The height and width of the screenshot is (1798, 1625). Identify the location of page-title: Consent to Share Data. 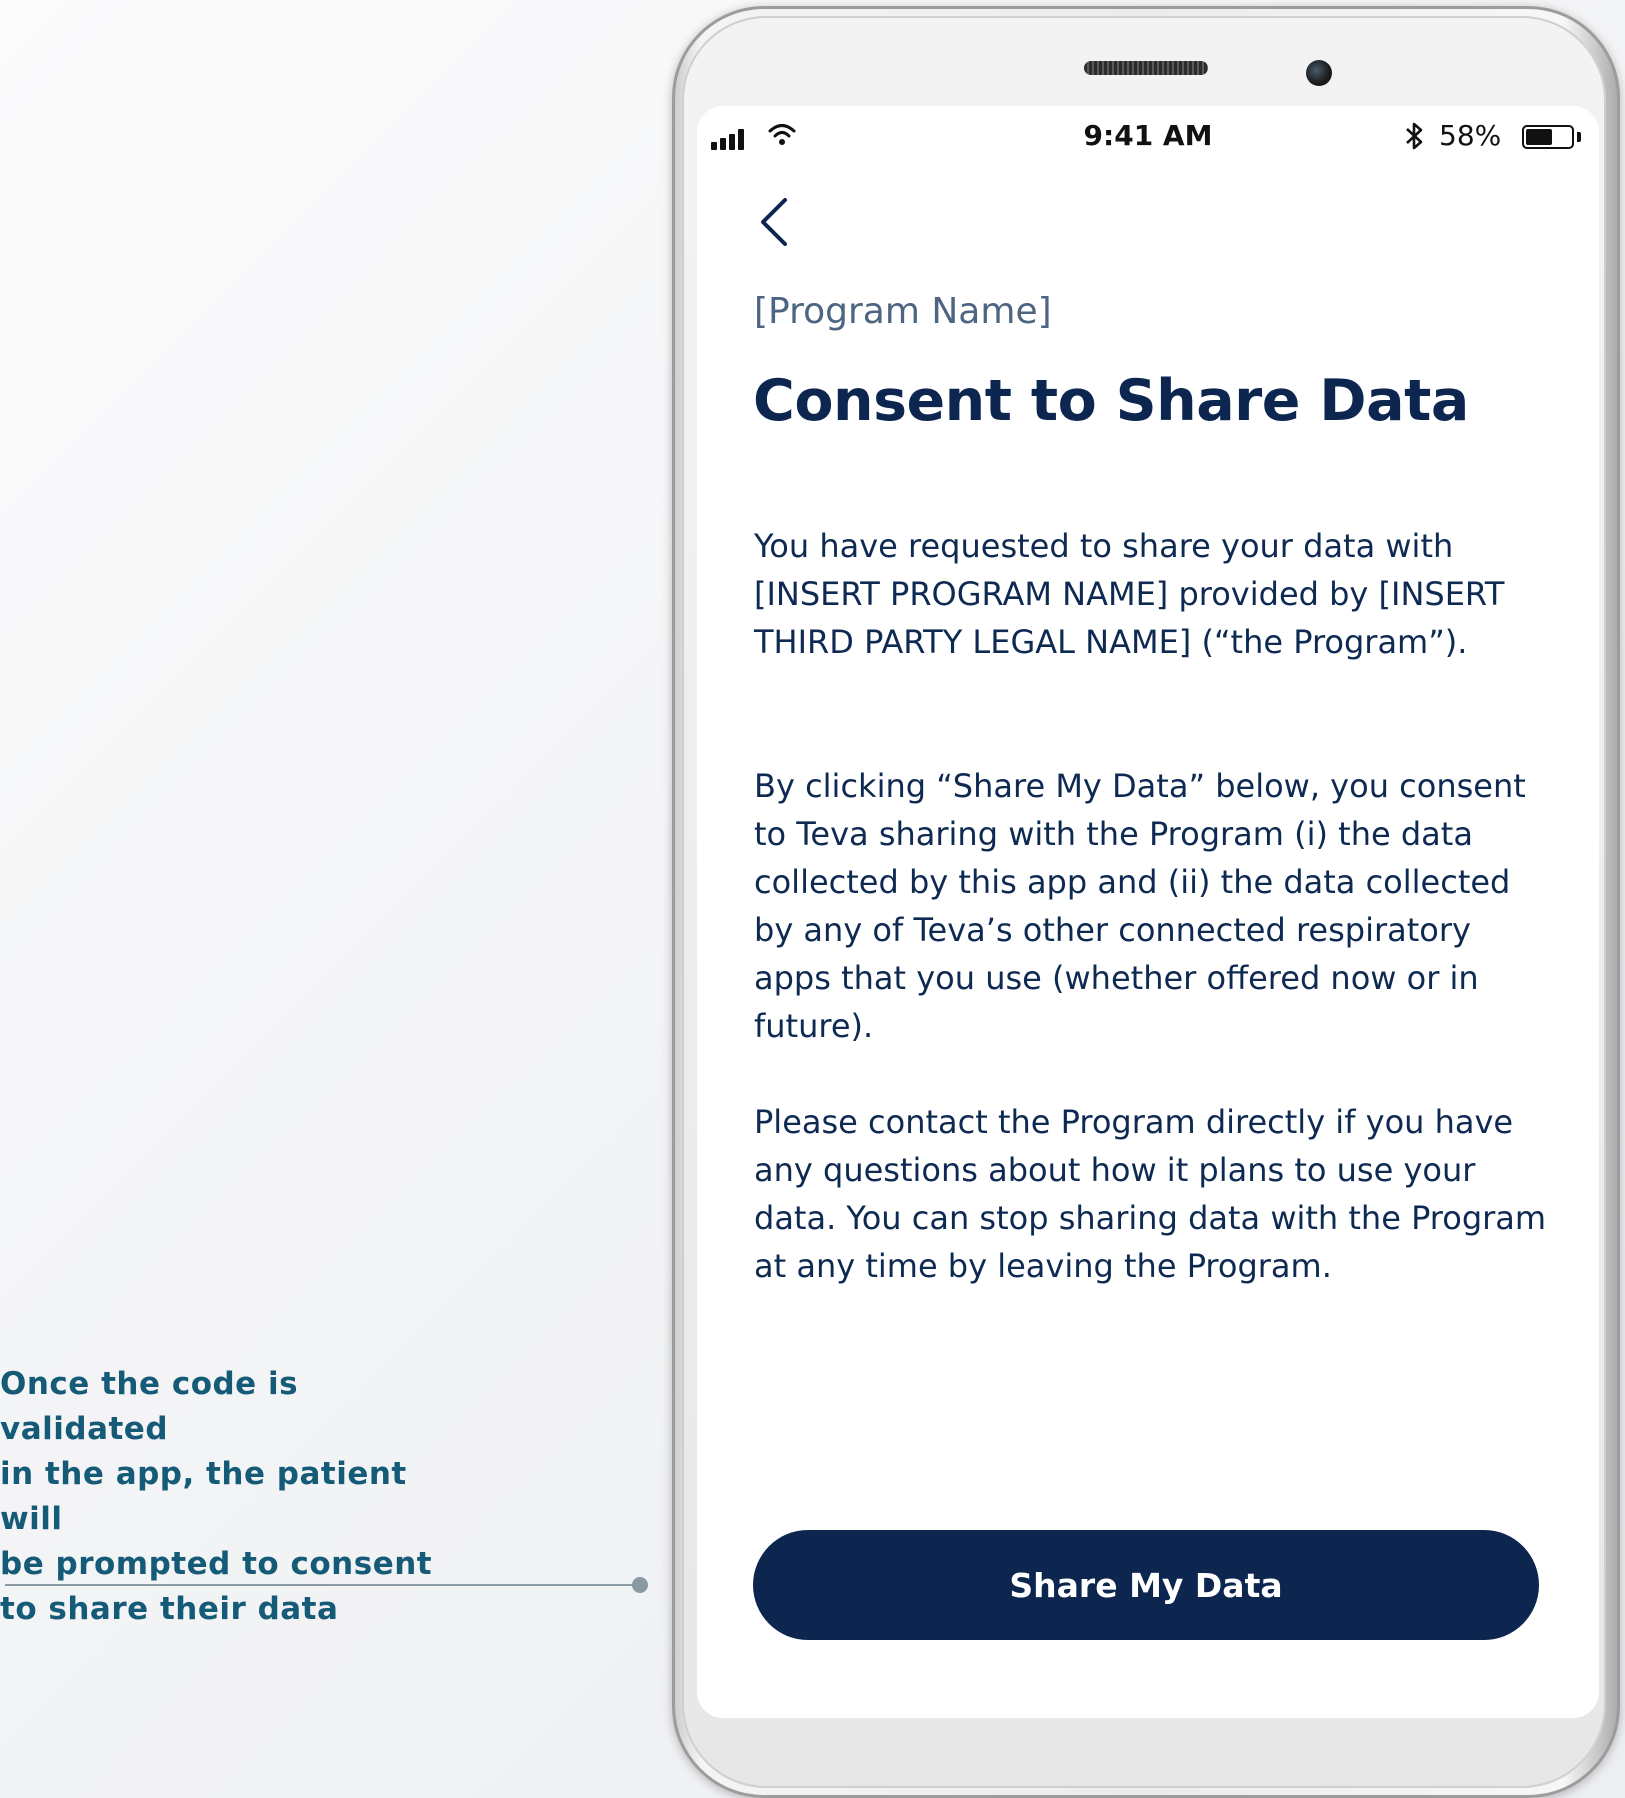
(1111, 401).